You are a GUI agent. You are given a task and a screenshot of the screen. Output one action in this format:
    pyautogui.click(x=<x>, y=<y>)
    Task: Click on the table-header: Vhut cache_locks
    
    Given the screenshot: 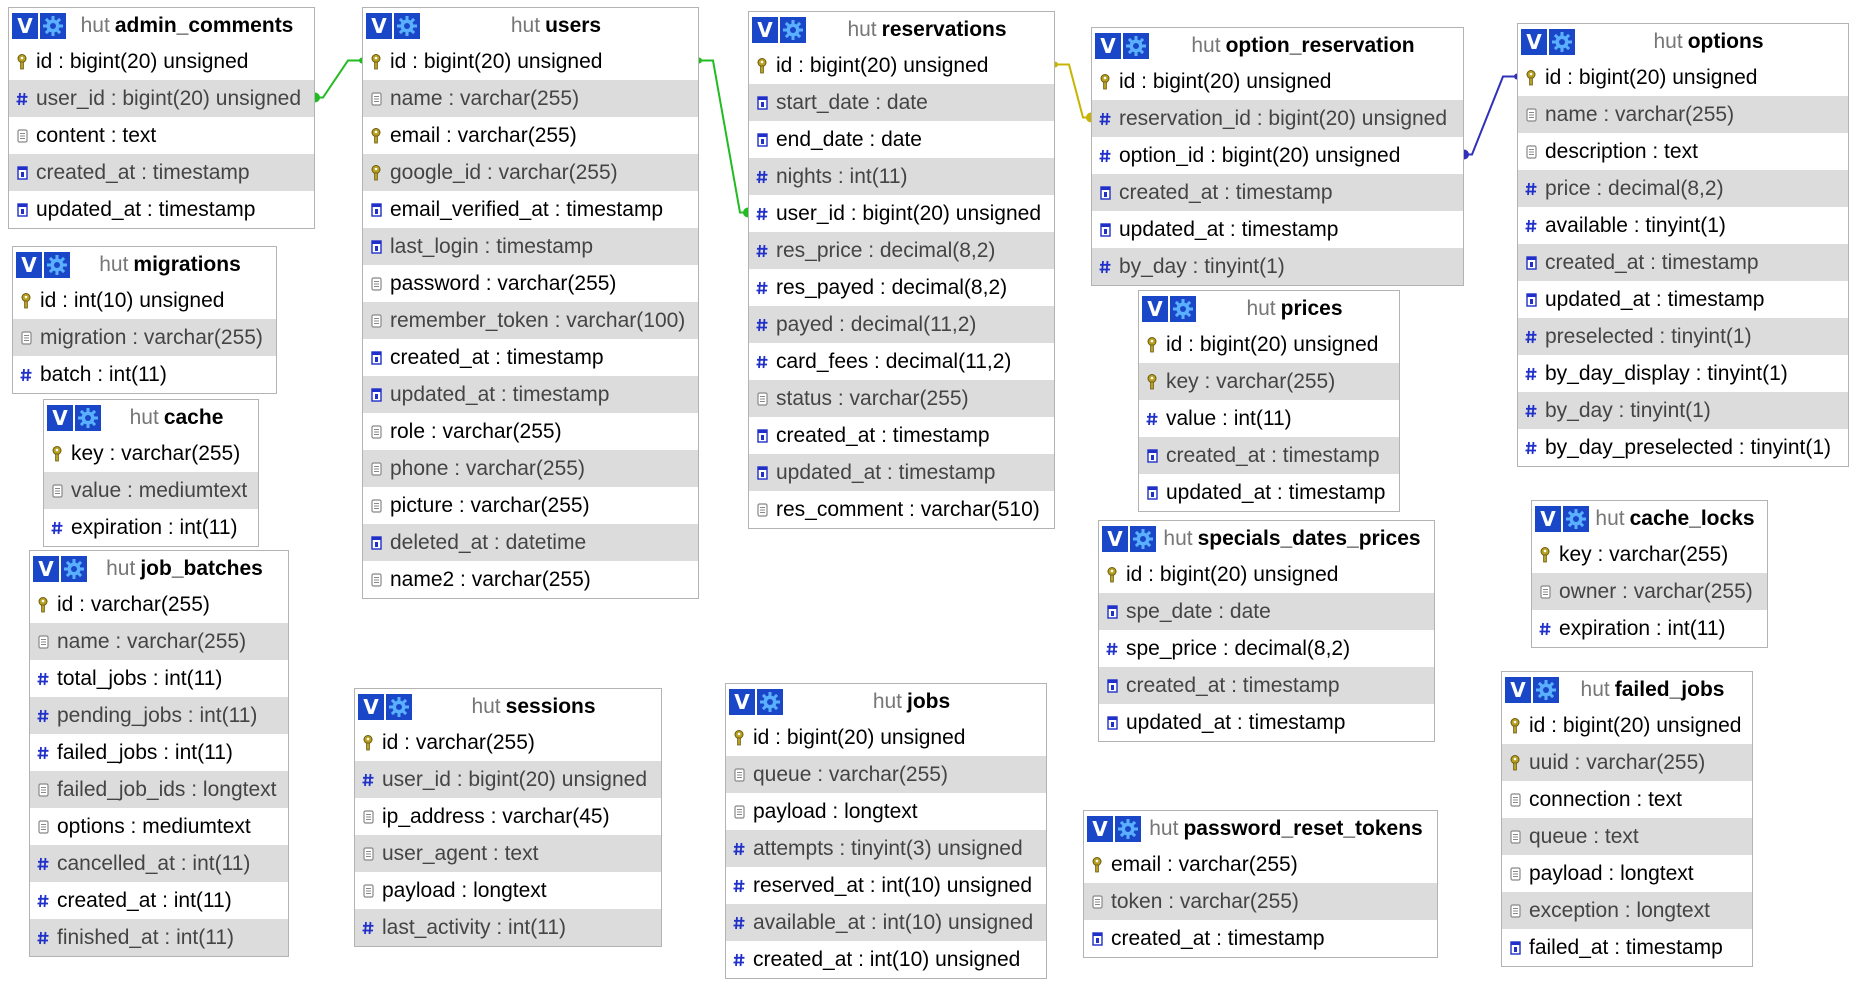 What is the action you would take?
    pyautogui.click(x=1649, y=518)
    